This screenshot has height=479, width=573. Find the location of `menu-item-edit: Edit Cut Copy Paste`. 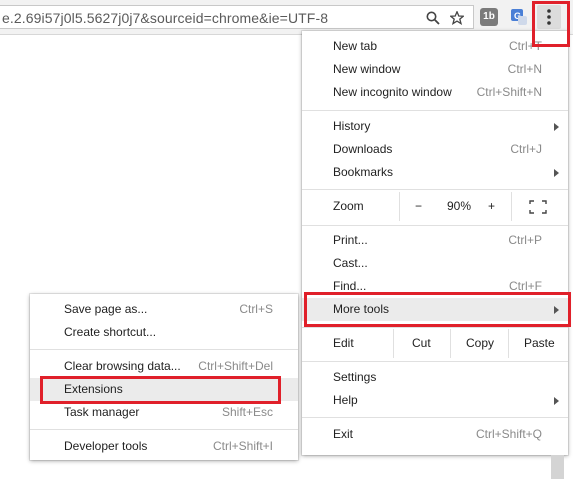

menu-item-edit: Edit Cut Copy Paste is located at coordinates (435, 343).